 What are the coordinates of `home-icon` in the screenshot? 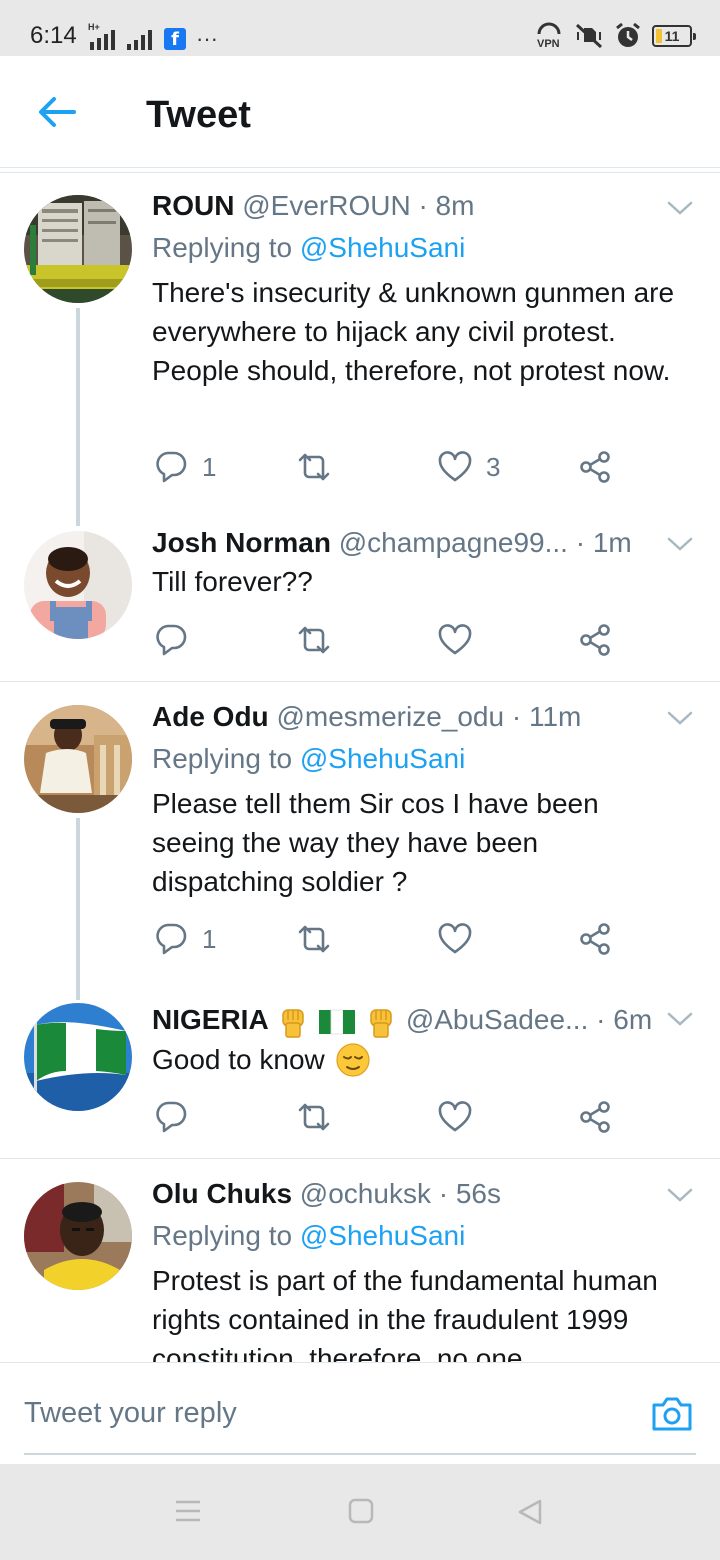 It's located at (361, 1511).